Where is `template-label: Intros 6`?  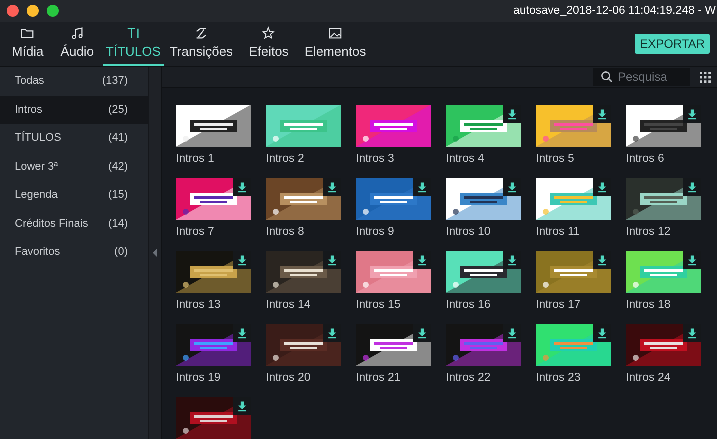
template-label: Intros 6 is located at coordinates (646, 160).